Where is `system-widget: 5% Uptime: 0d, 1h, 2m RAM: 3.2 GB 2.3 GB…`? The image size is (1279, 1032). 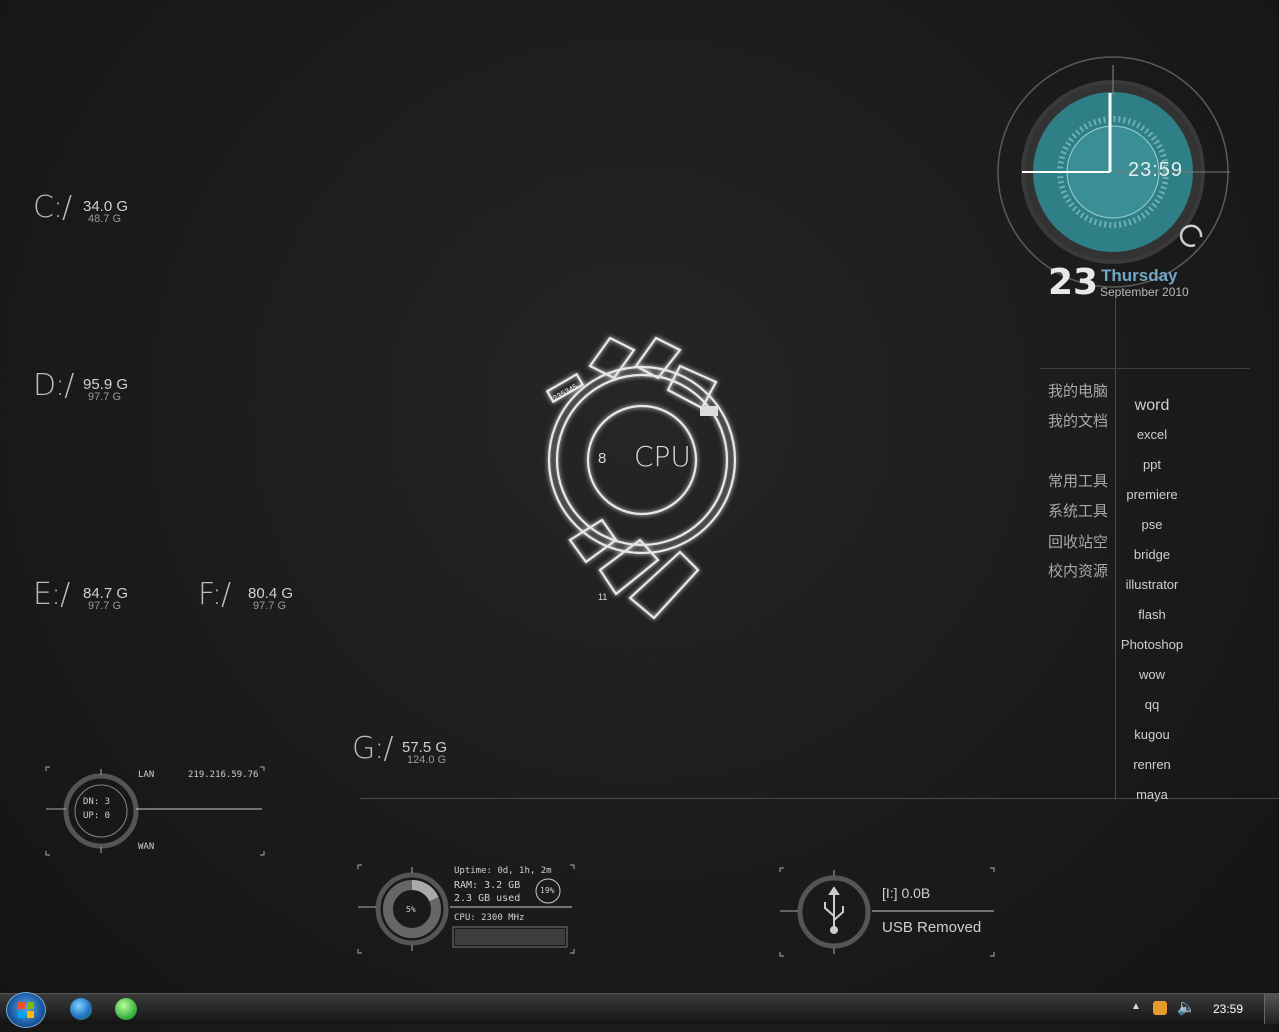
system-widget: 5% Uptime: 0d, 1h, 2m RAM: 3.2 GB 2.3 GB… is located at coordinates (467, 909).